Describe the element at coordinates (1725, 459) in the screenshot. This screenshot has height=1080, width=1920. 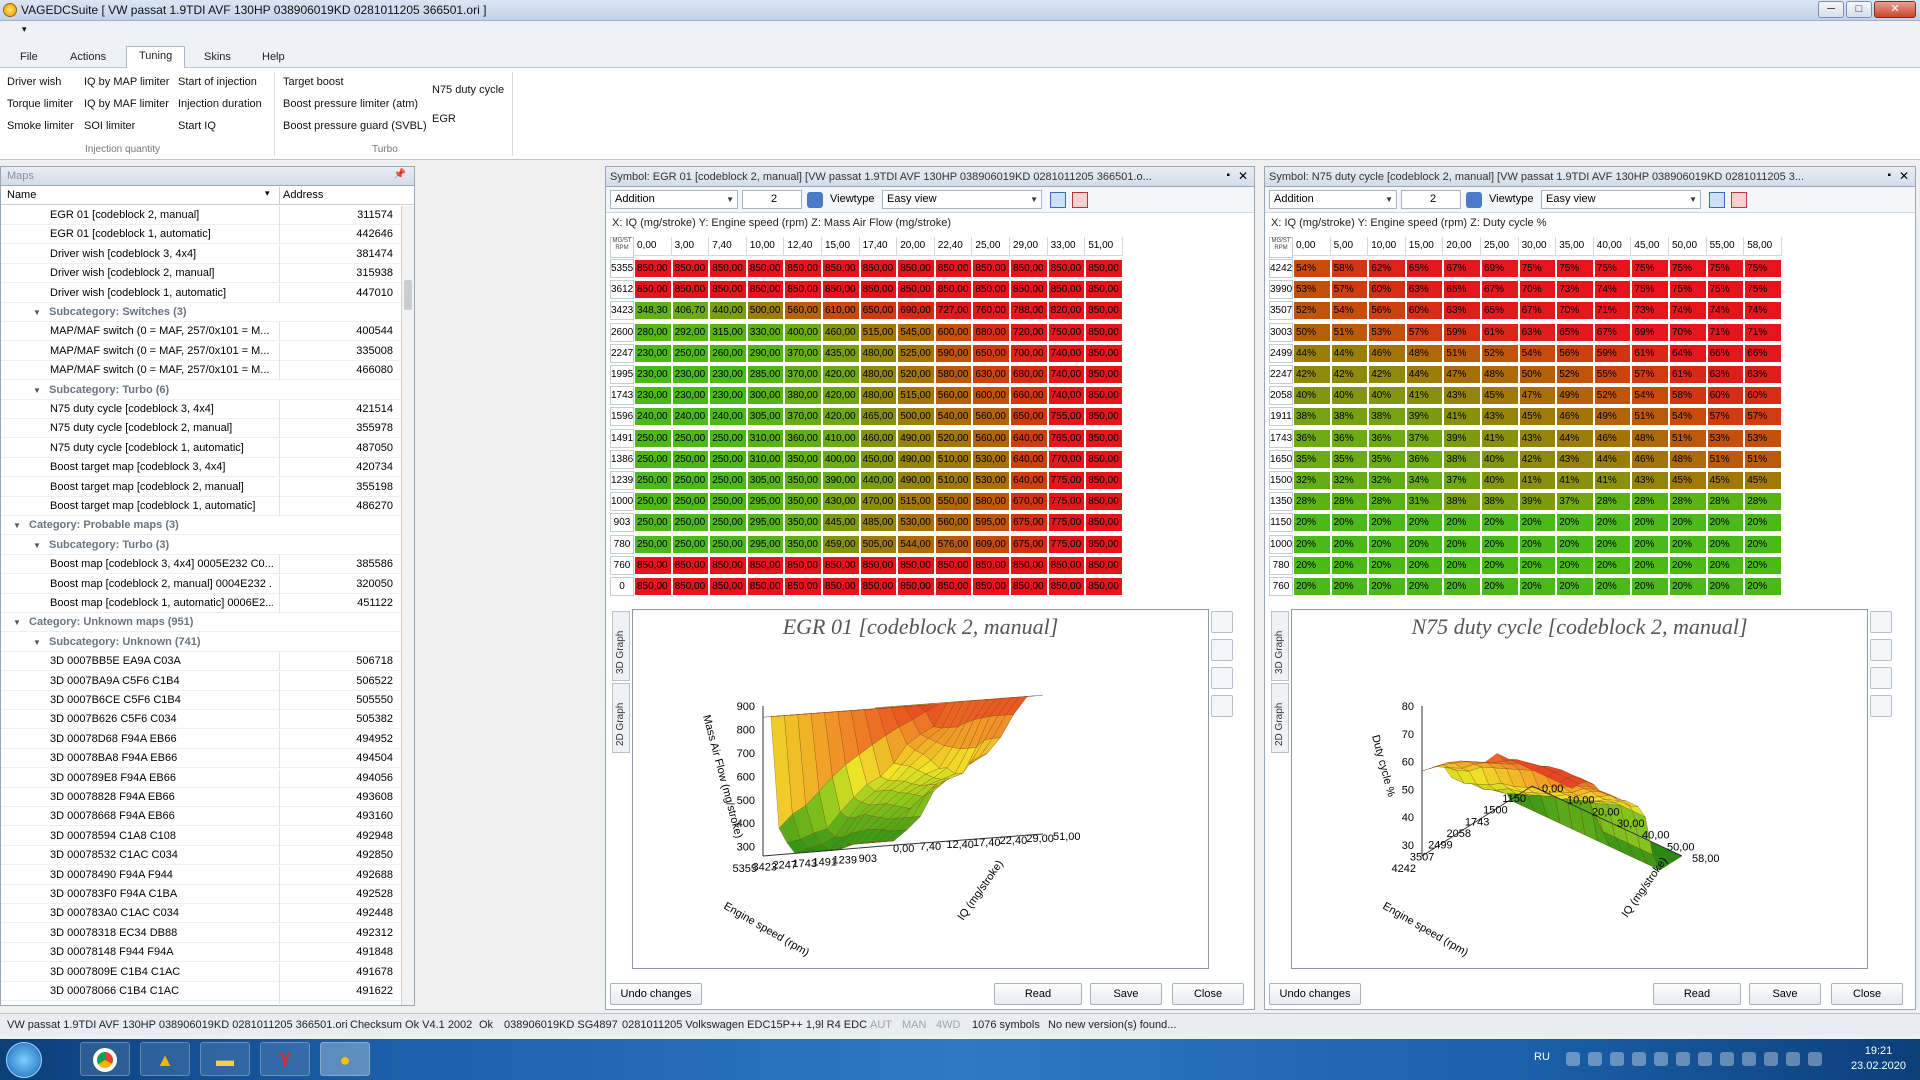
I see `map-cell: 51%` at that location.